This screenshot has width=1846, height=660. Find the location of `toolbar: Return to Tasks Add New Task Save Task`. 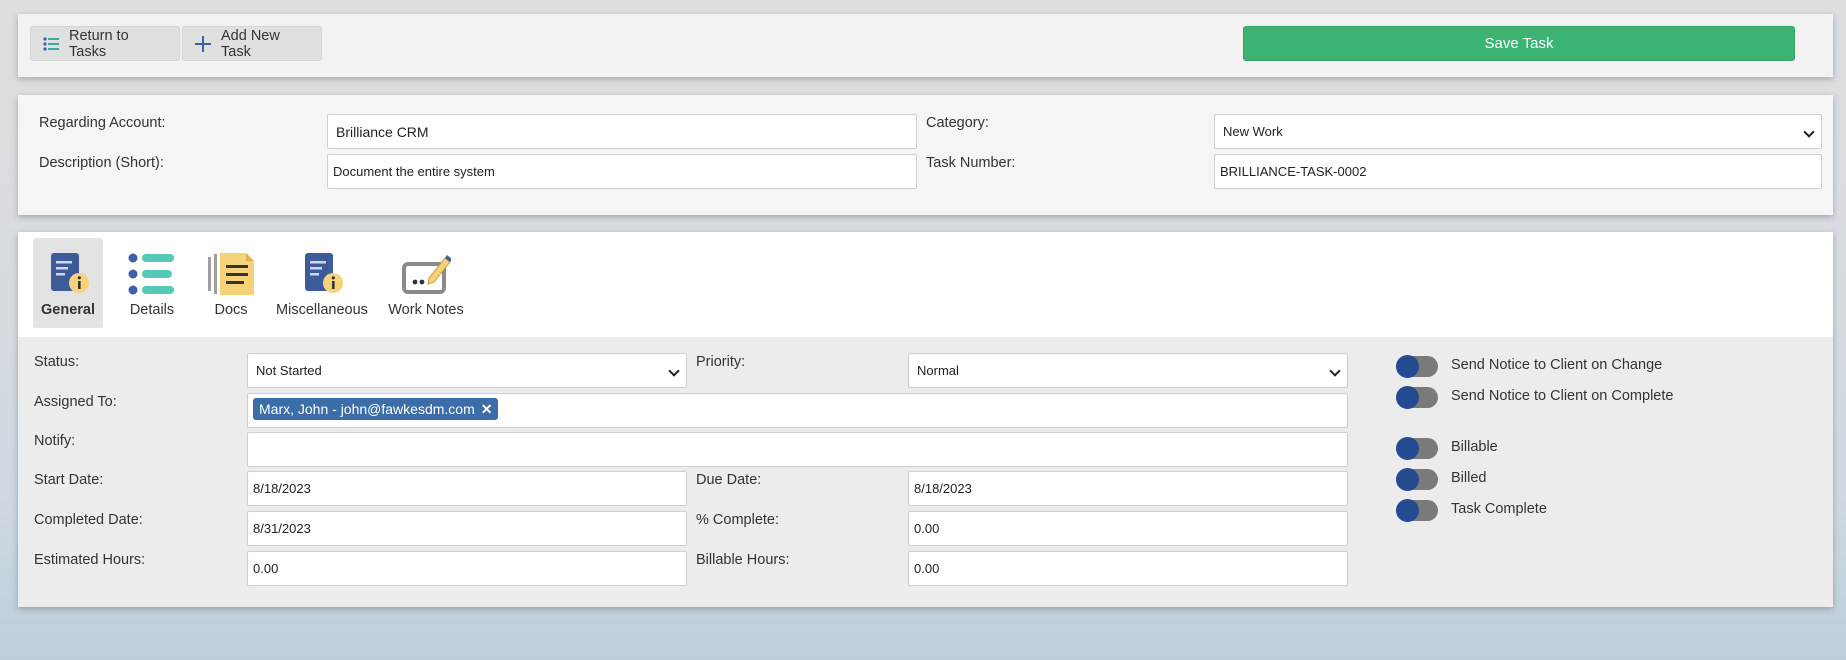

toolbar: Return to Tasks Add New Task Save Task is located at coordinates (925, 45).